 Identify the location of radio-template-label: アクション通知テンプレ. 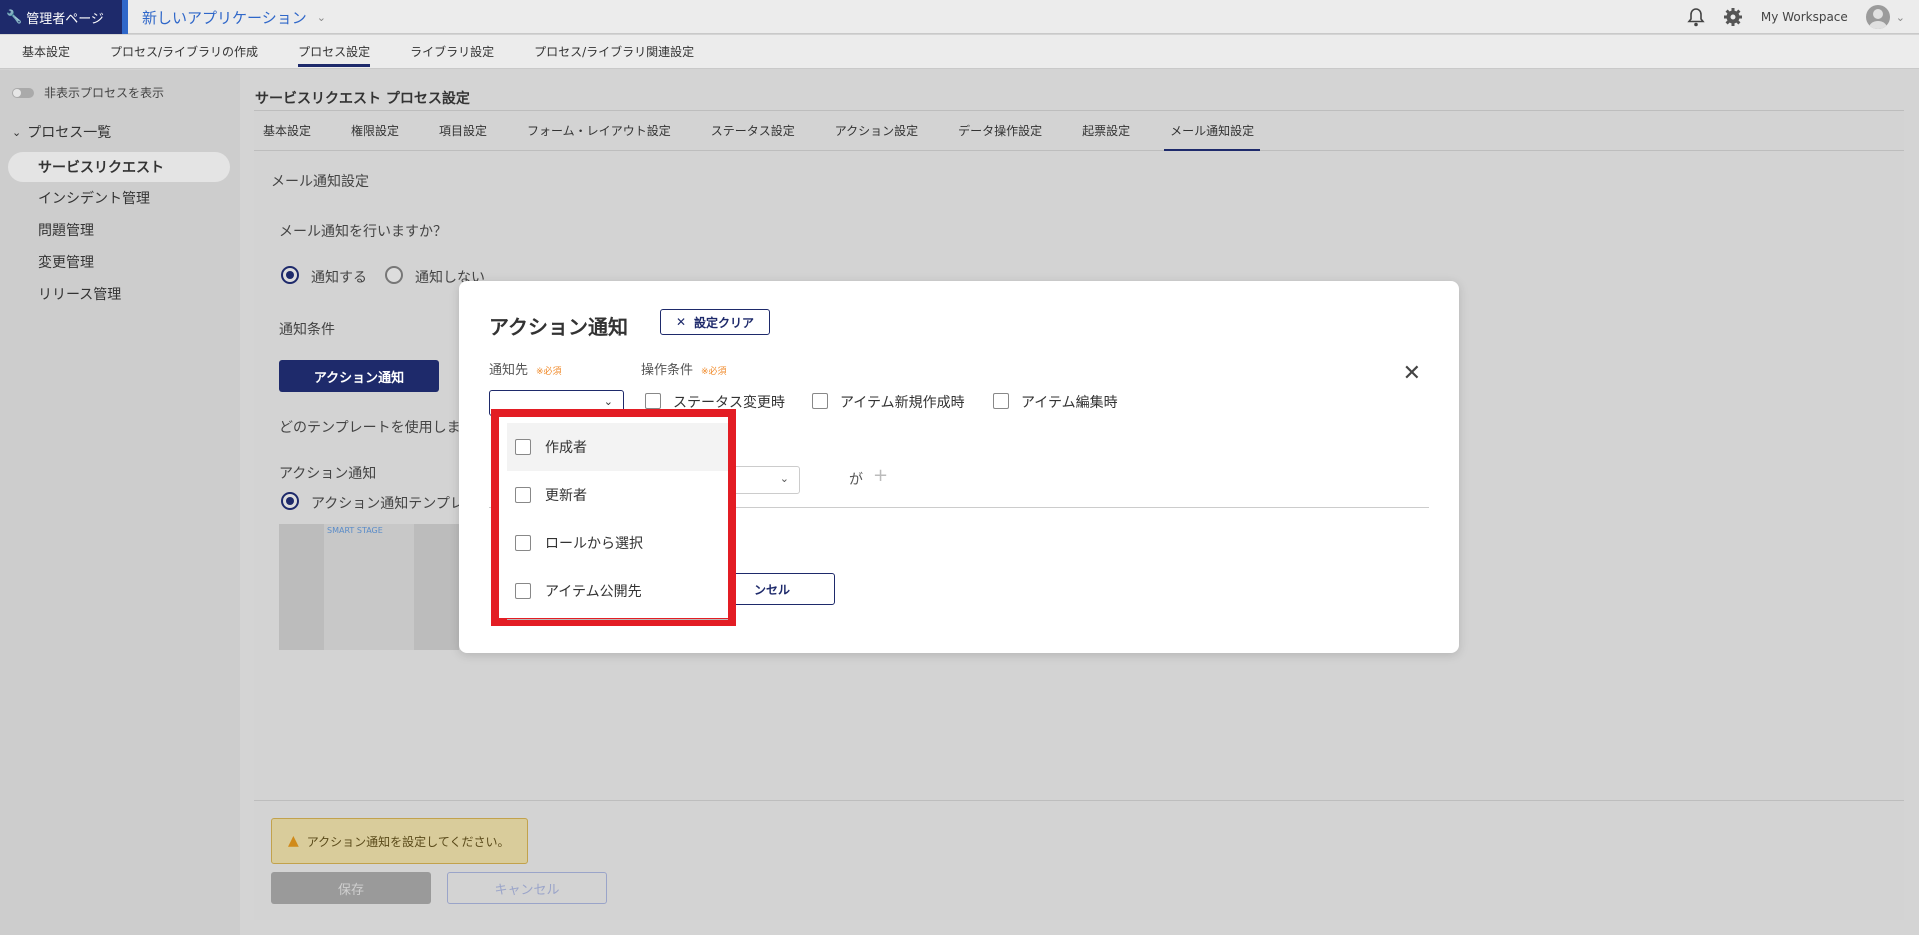
(387, 504).